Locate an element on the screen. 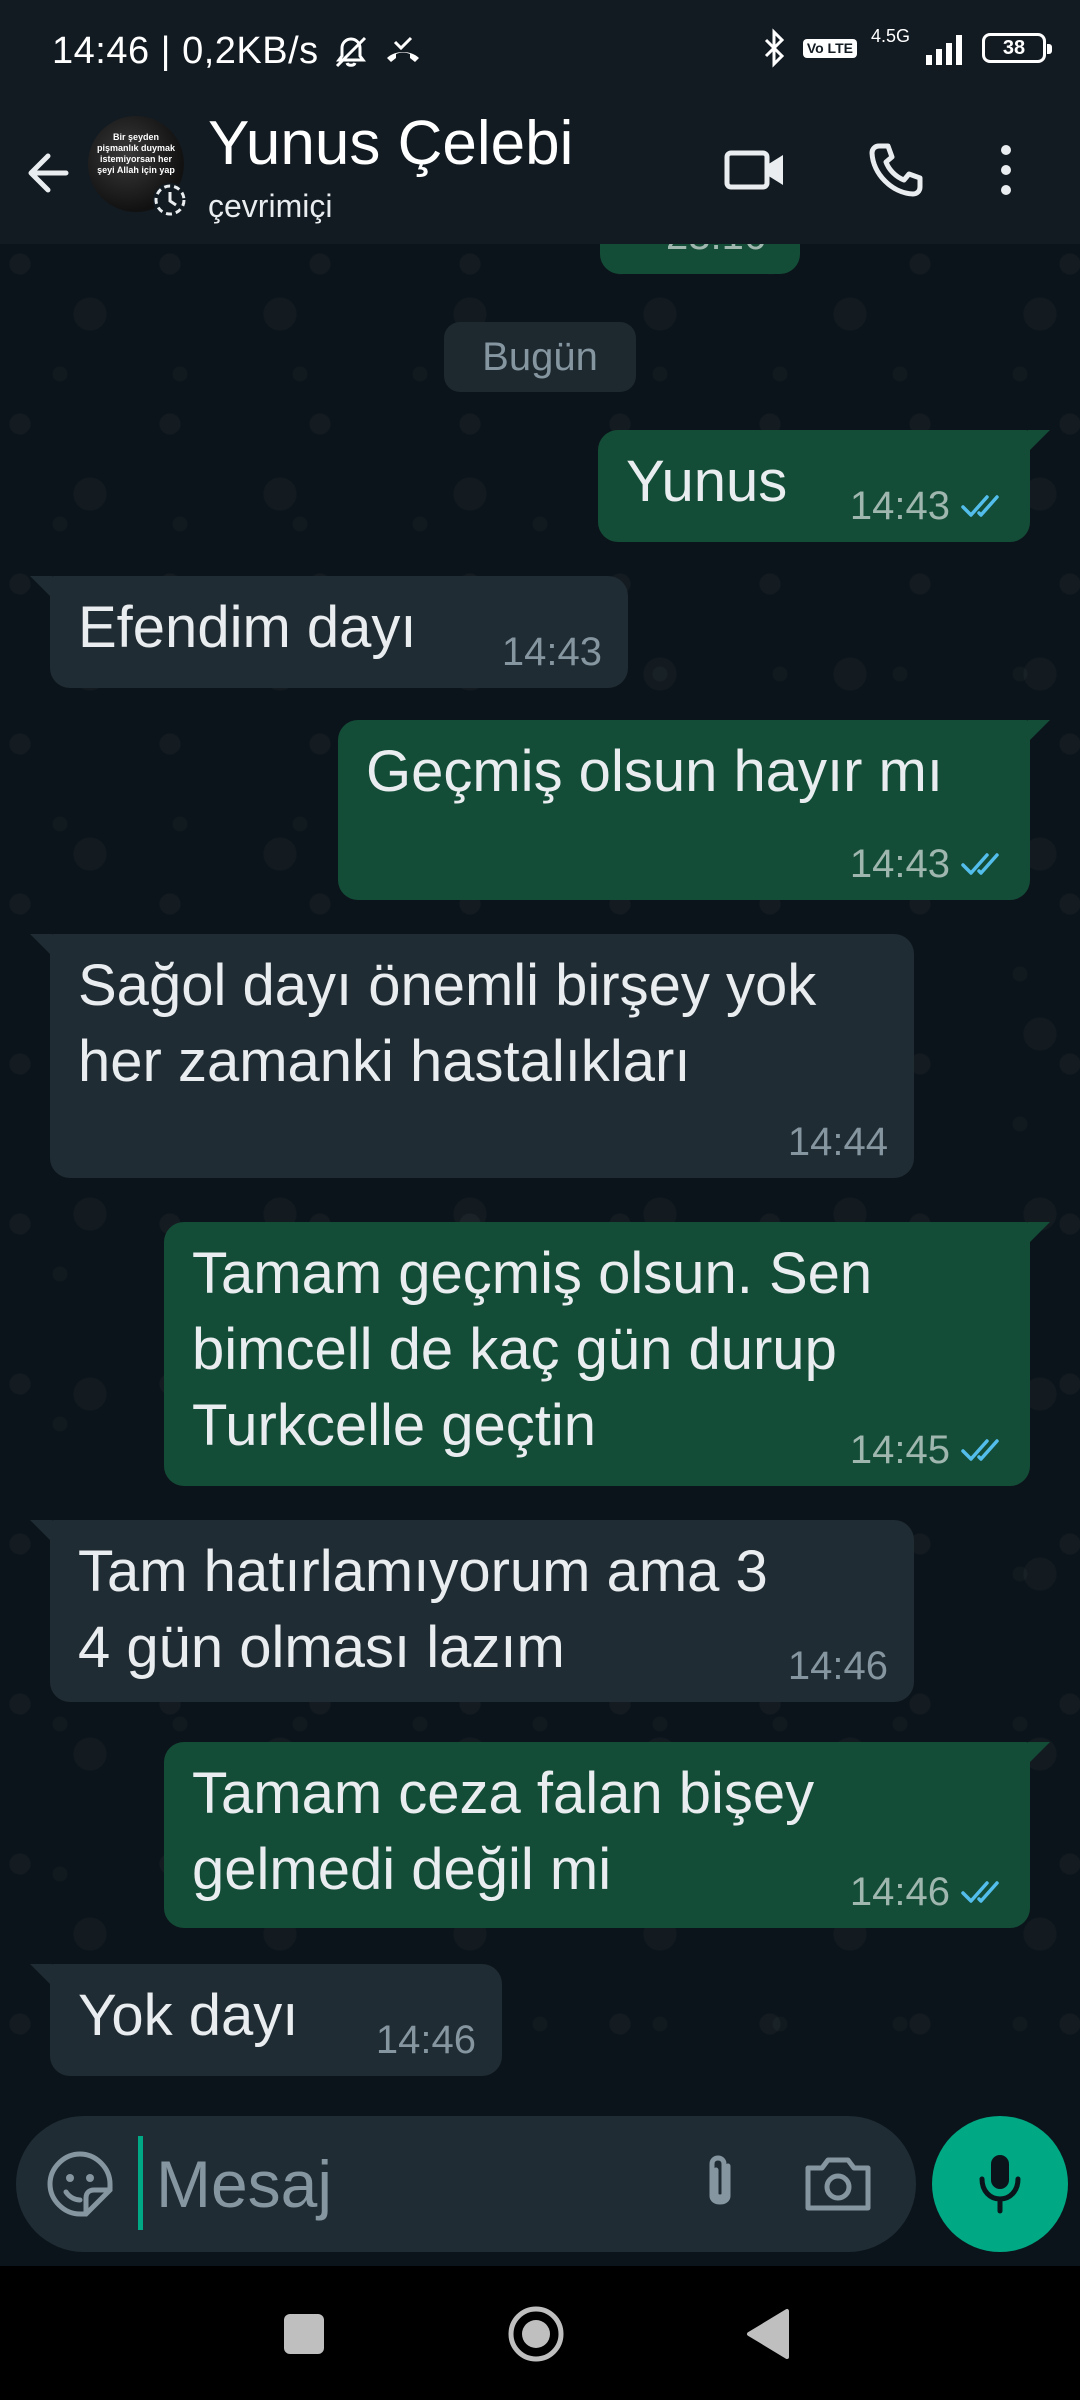 The image size is (1080, 2400). battery-icon: 38 is located at coordinates (1017, 48).